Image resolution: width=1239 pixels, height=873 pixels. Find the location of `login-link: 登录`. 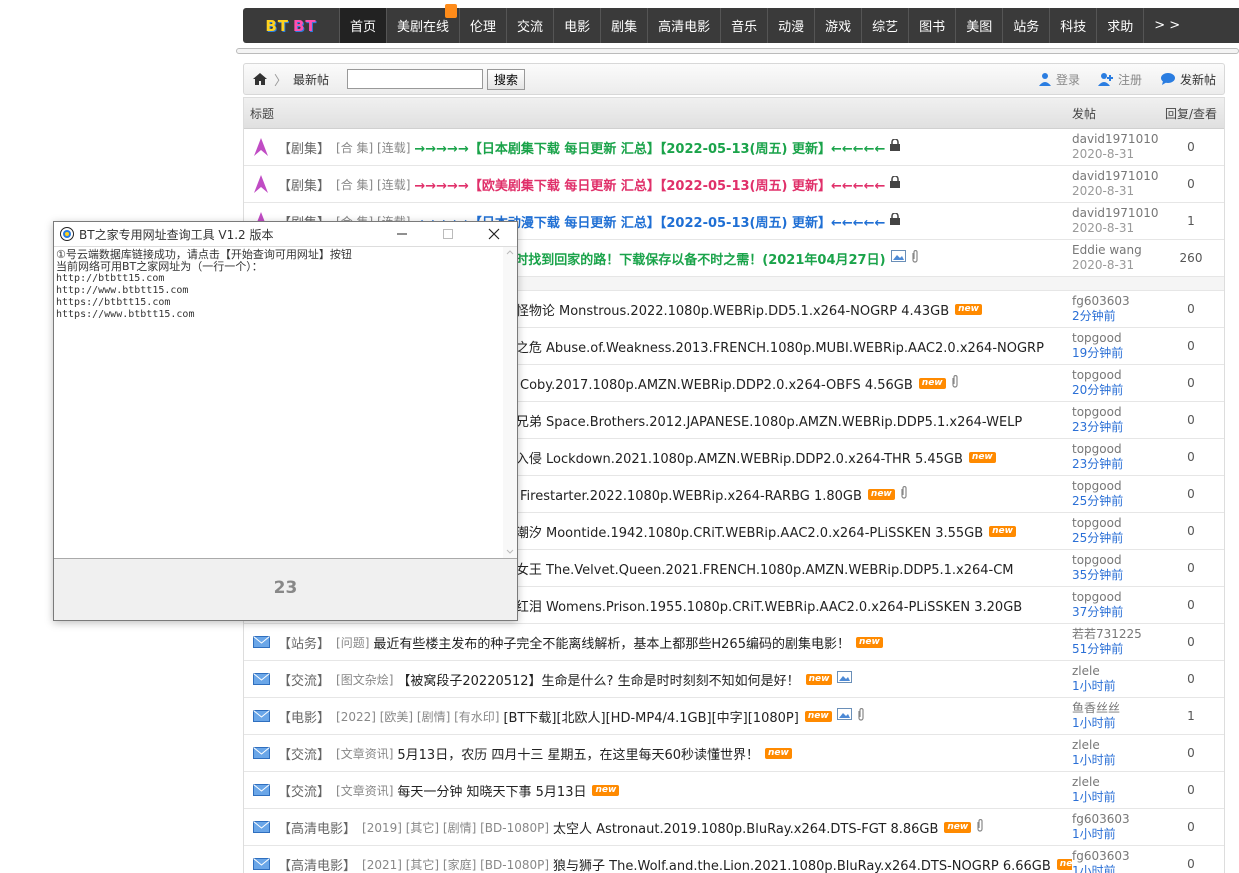

login-link: 登录 is located at coordinates (1059, 79).